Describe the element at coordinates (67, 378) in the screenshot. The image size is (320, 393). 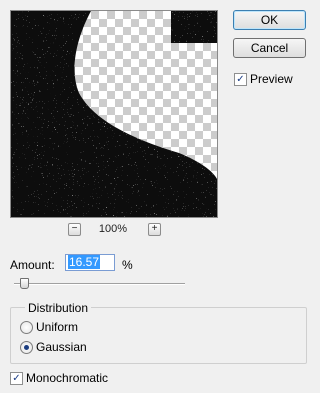
I see `monochromatic-label: Monochromatic` at that location.